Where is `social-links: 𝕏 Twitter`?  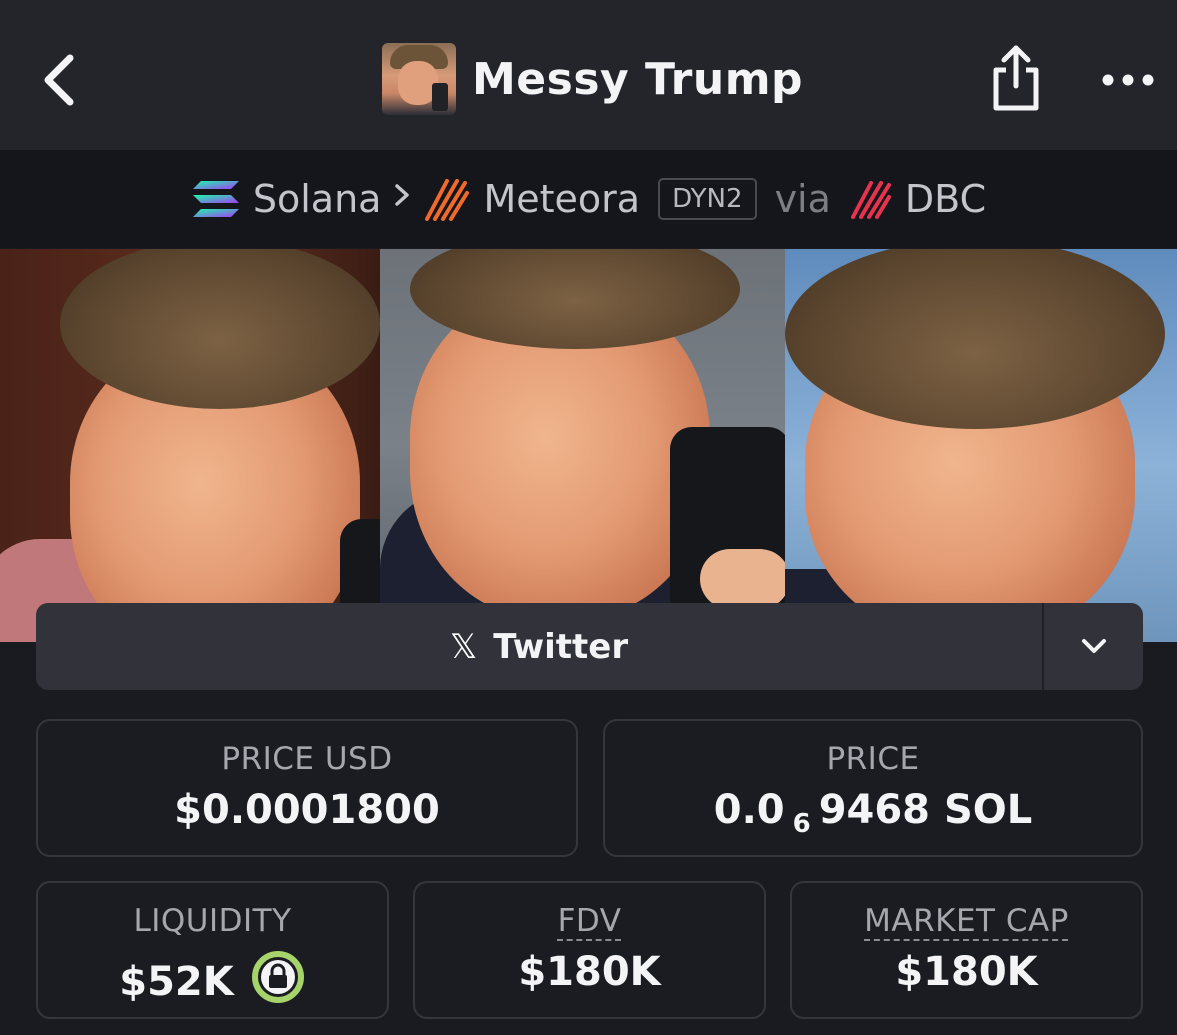 social-links: 𝕏 Twitter is located at coordinates (589, 646).